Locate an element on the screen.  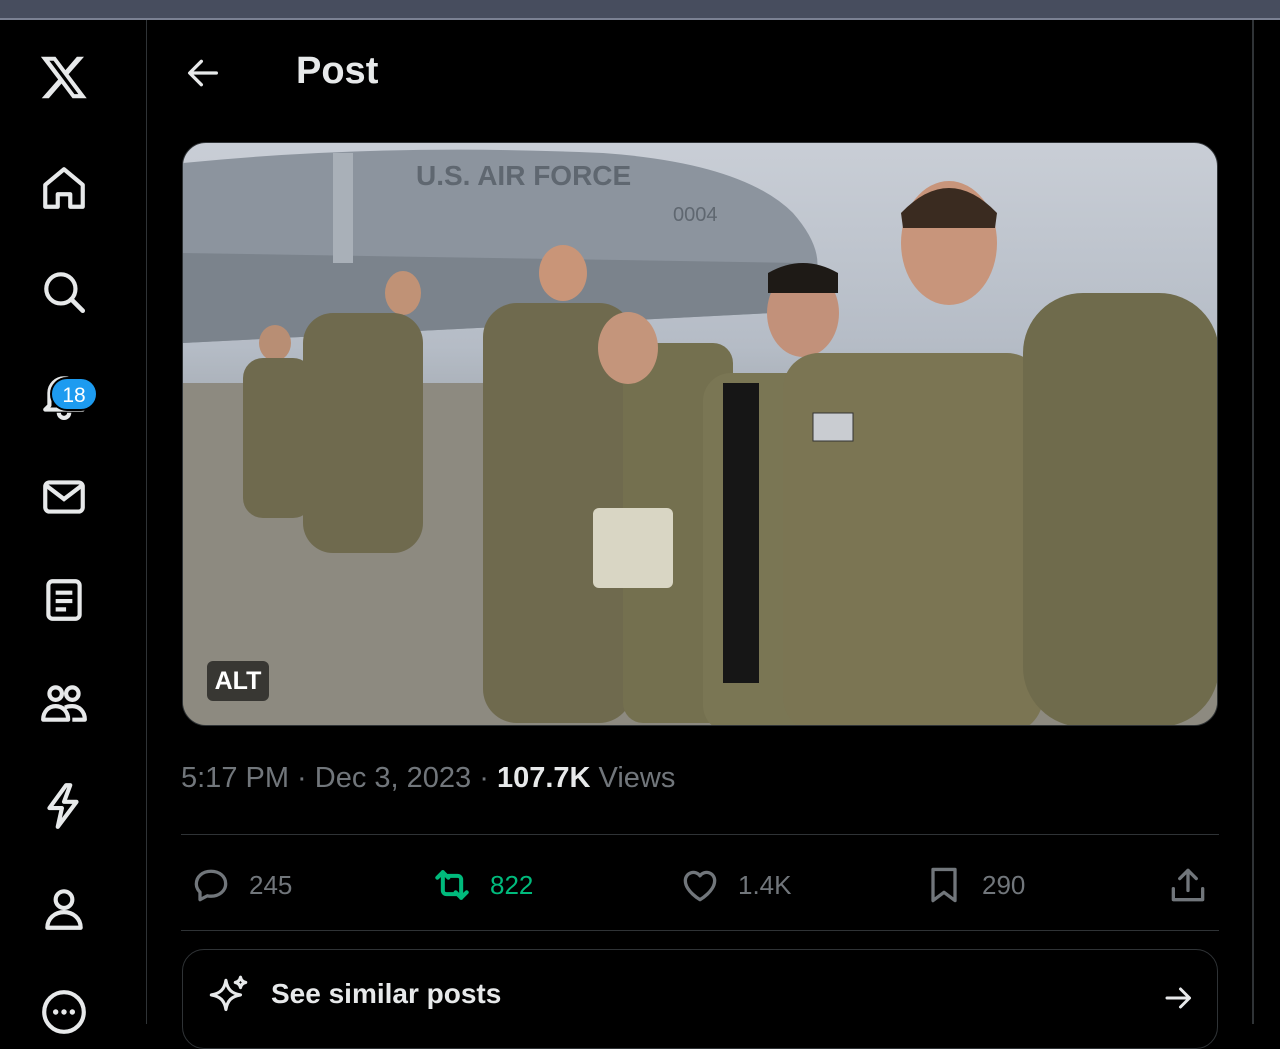
see-similar-posts-button: See similar posts is located at coordinates (700, 999).